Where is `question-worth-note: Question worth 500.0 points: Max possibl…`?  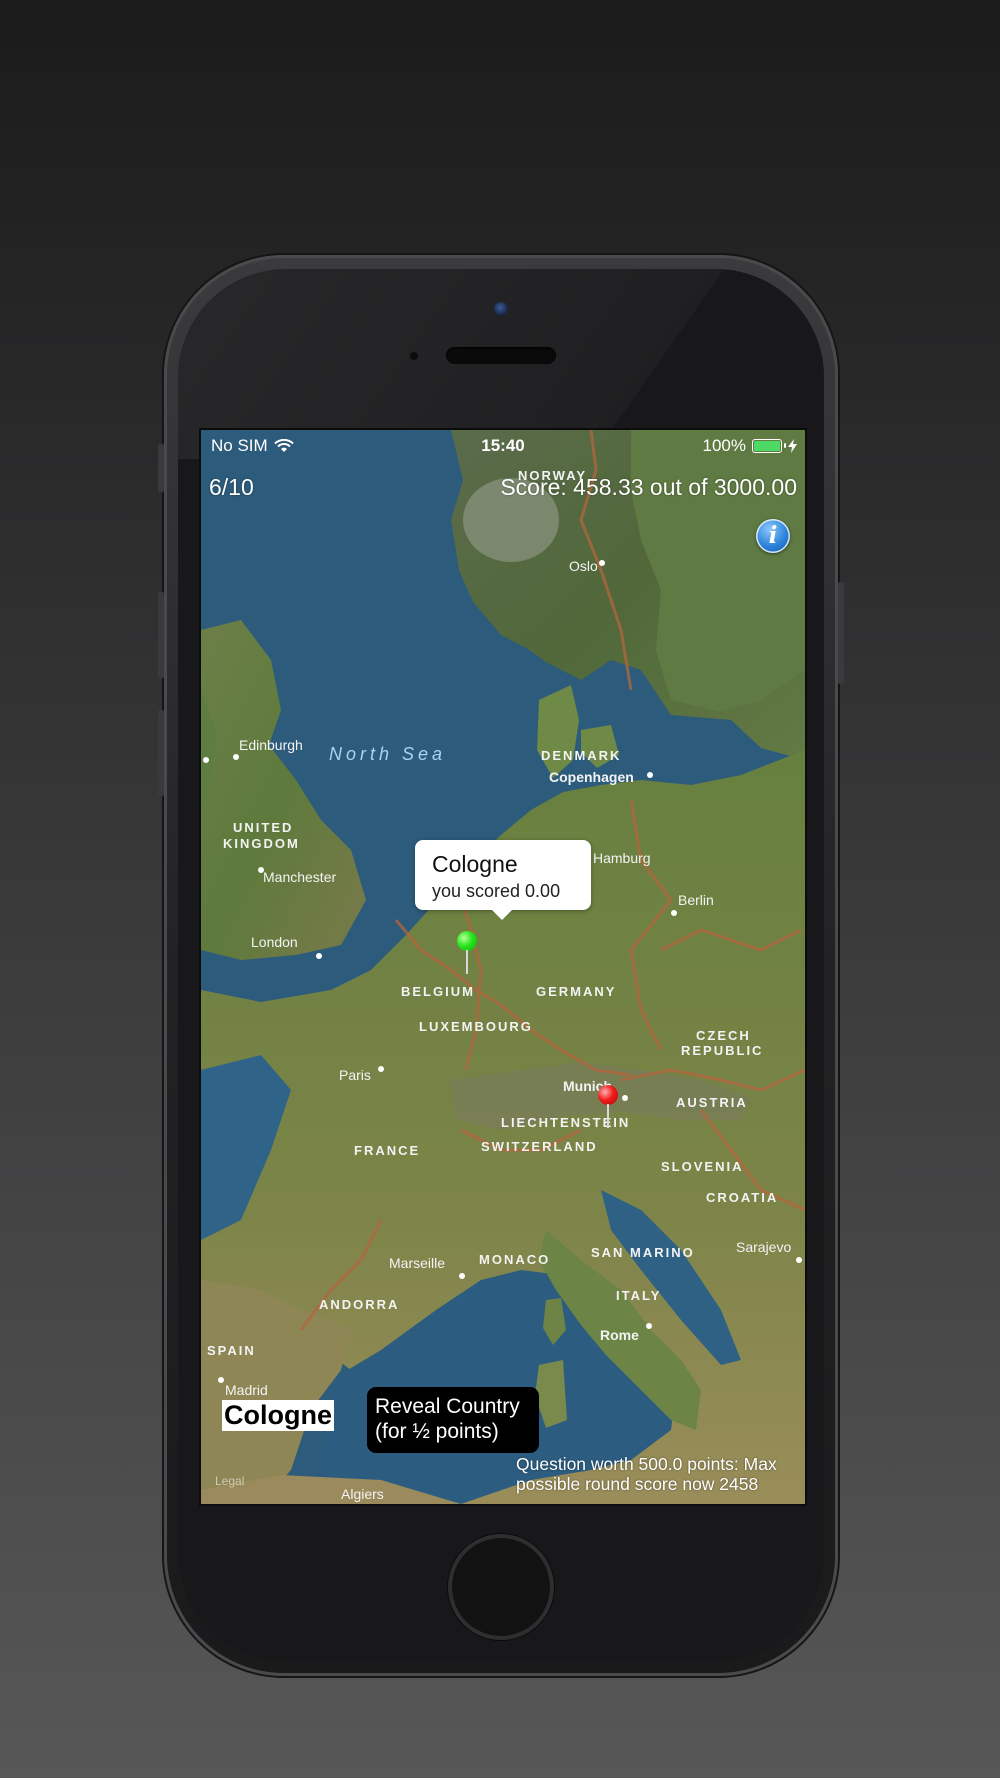 question-worth-note: Question worth 500.0 points: Max possibl… is located at coordinates (646, 1474).